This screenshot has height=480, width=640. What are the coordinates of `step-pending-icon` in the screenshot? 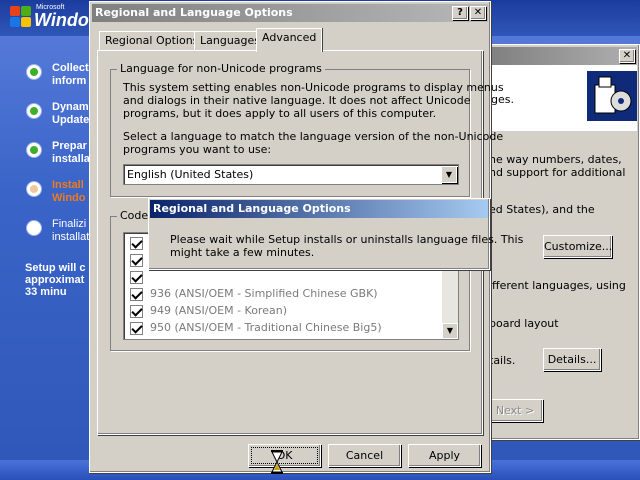 It's located at (34, 228).